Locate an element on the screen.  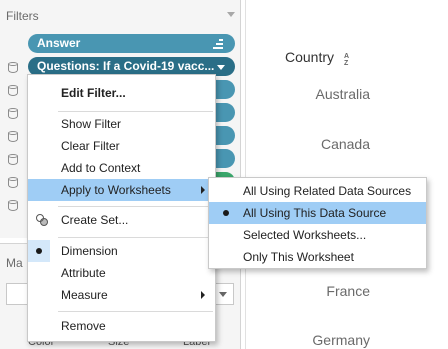
menu-item-apply-to-worksheets: Apply to Worksheets is located at coordinates (121, 190).